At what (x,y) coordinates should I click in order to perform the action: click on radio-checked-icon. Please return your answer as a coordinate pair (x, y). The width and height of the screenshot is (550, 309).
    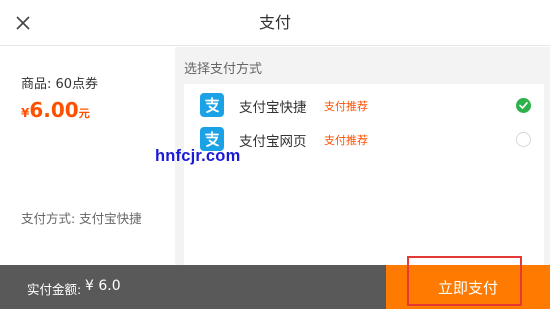
    Looking at the image, I should click on (523, 105).